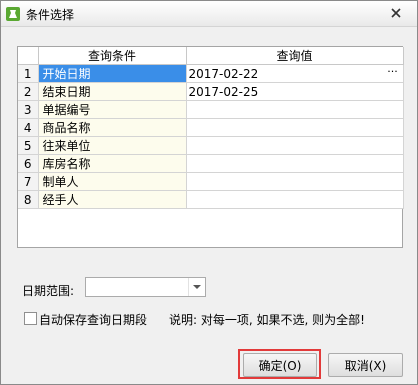 The width and height of the screenshot is (418, 385). Describe the element at coordinates (209, 14) in the screenshot. I see `title-bar: 条件选择` at that location.